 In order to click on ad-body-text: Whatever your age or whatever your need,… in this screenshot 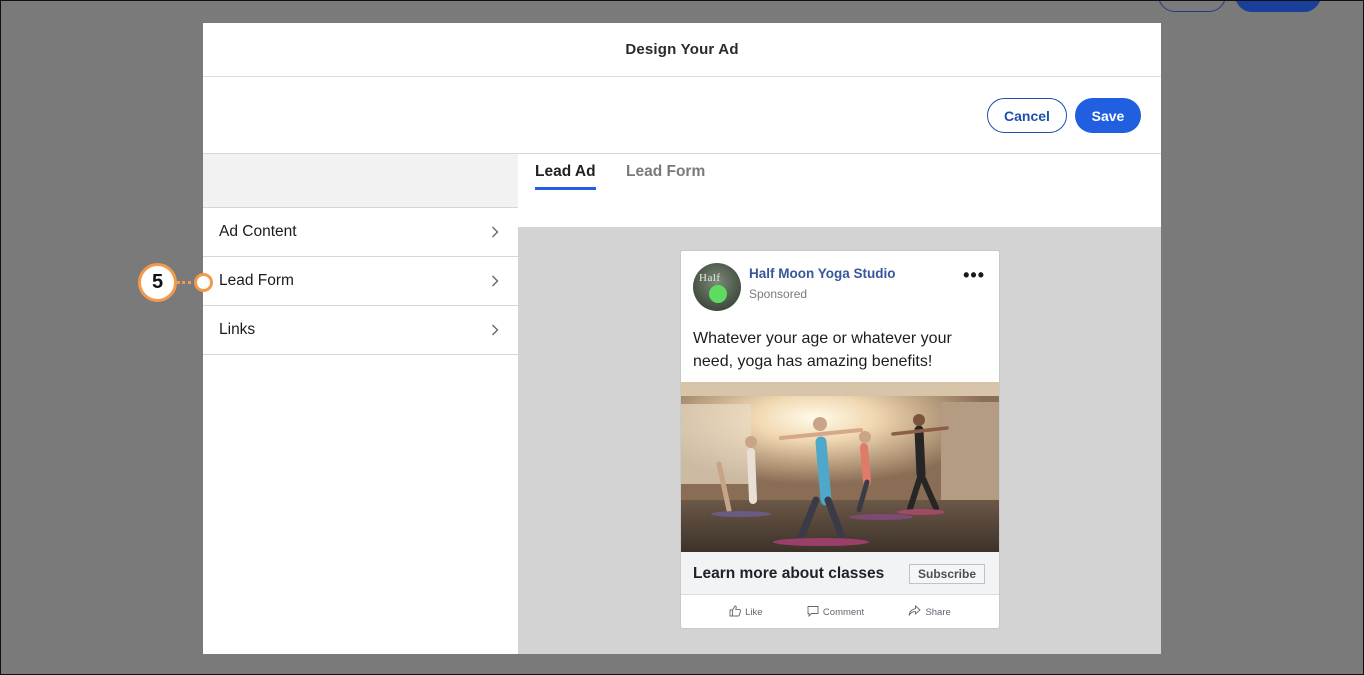, I will do `click(822, 350)`.